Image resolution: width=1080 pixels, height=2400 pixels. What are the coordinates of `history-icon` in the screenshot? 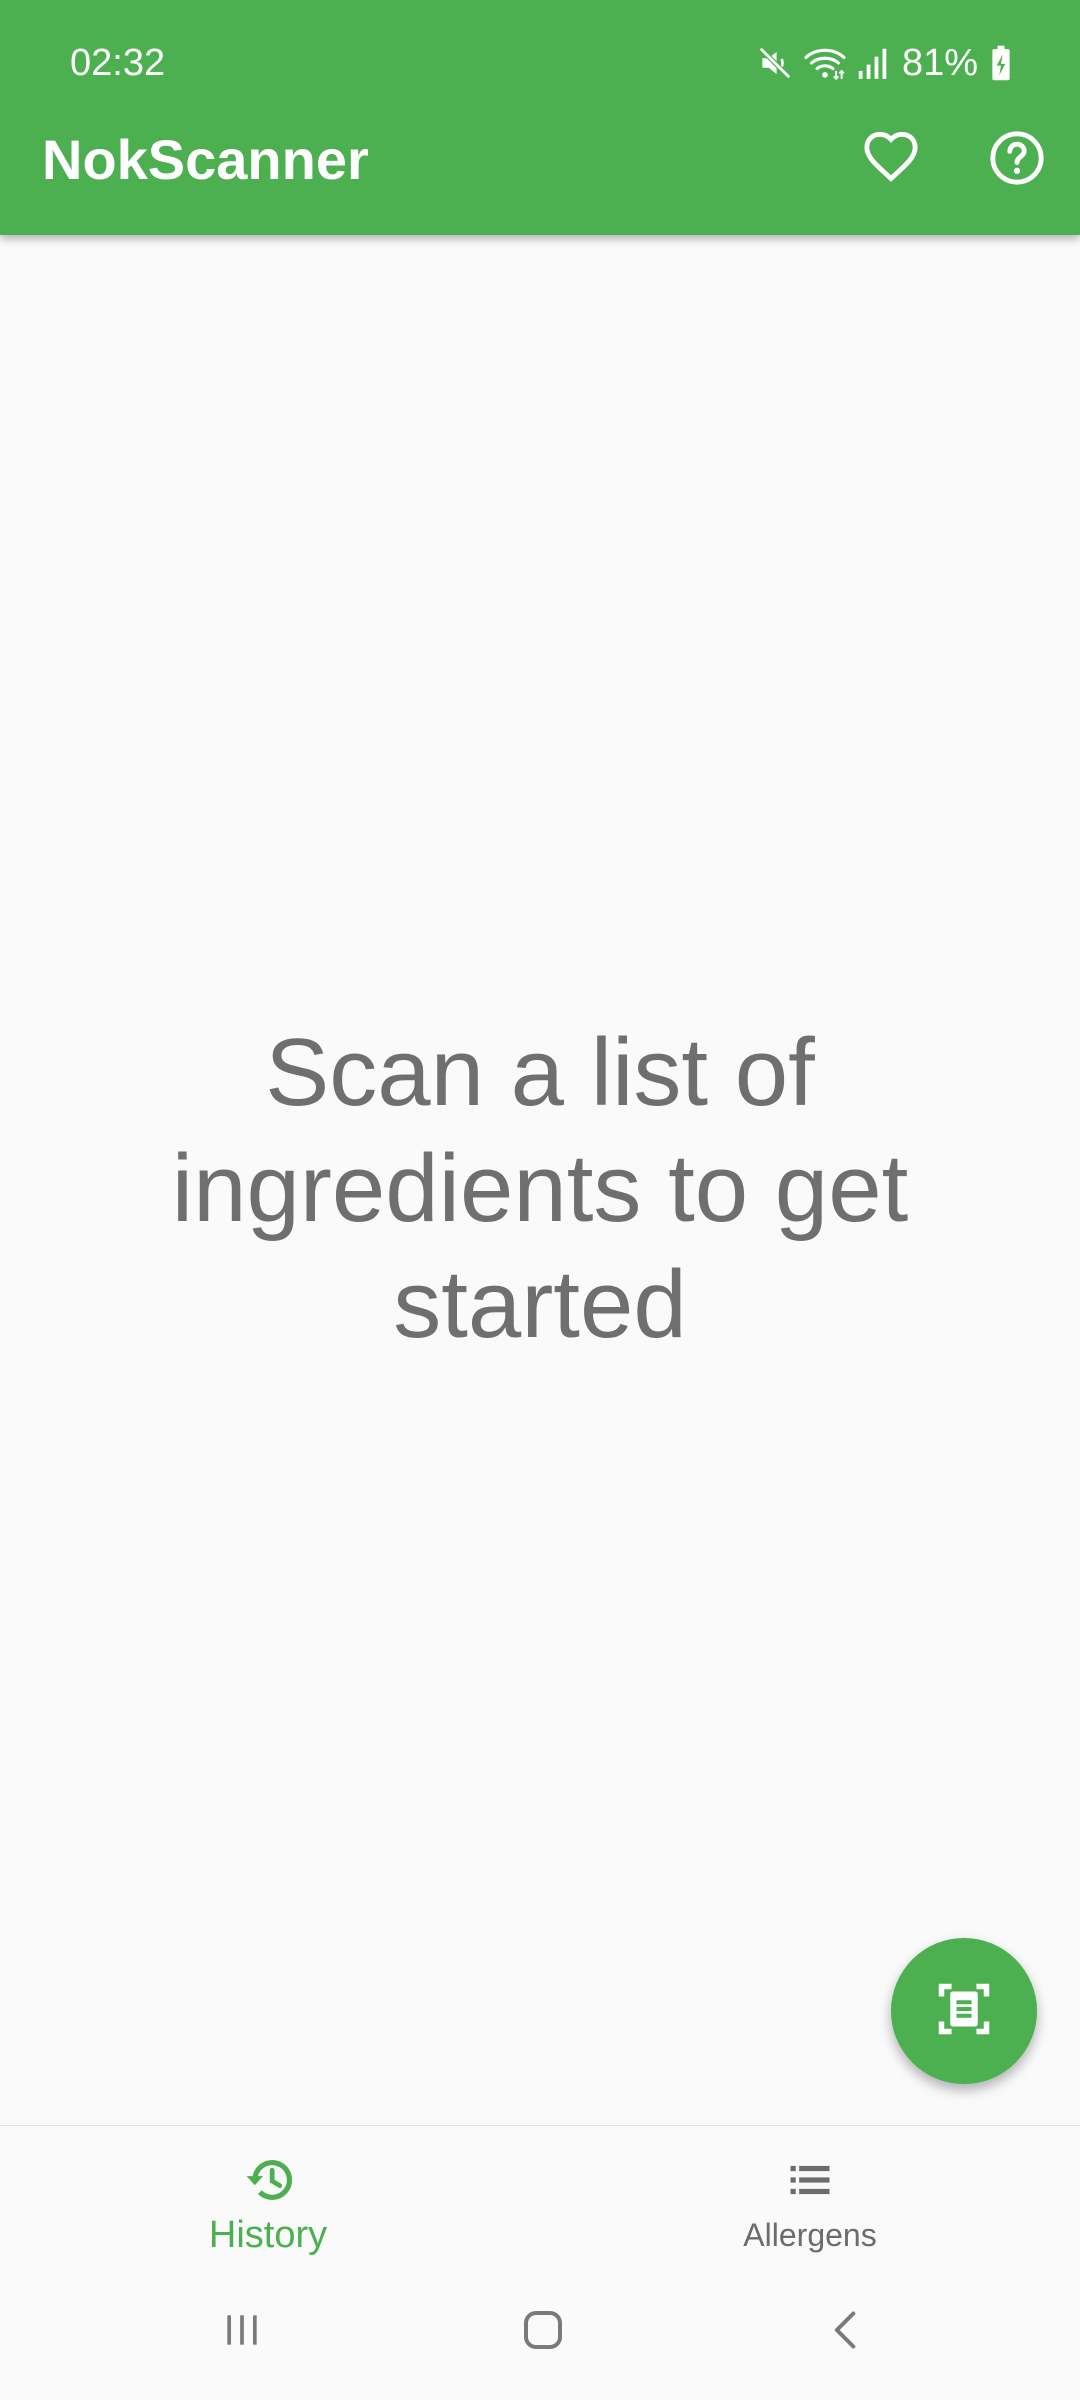 It's located at (270, 2182).